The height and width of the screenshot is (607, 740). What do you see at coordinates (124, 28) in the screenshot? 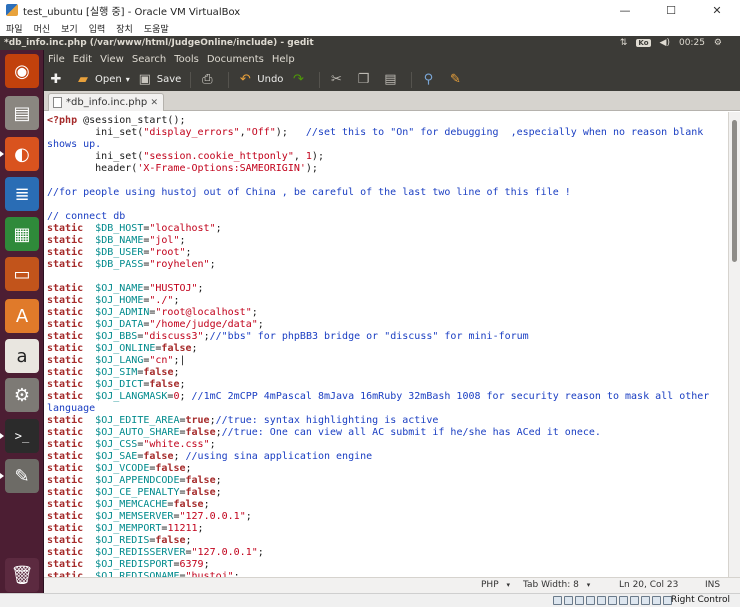
I see `vbox-menu-devices: 장치` at bounding box center [124, 28].